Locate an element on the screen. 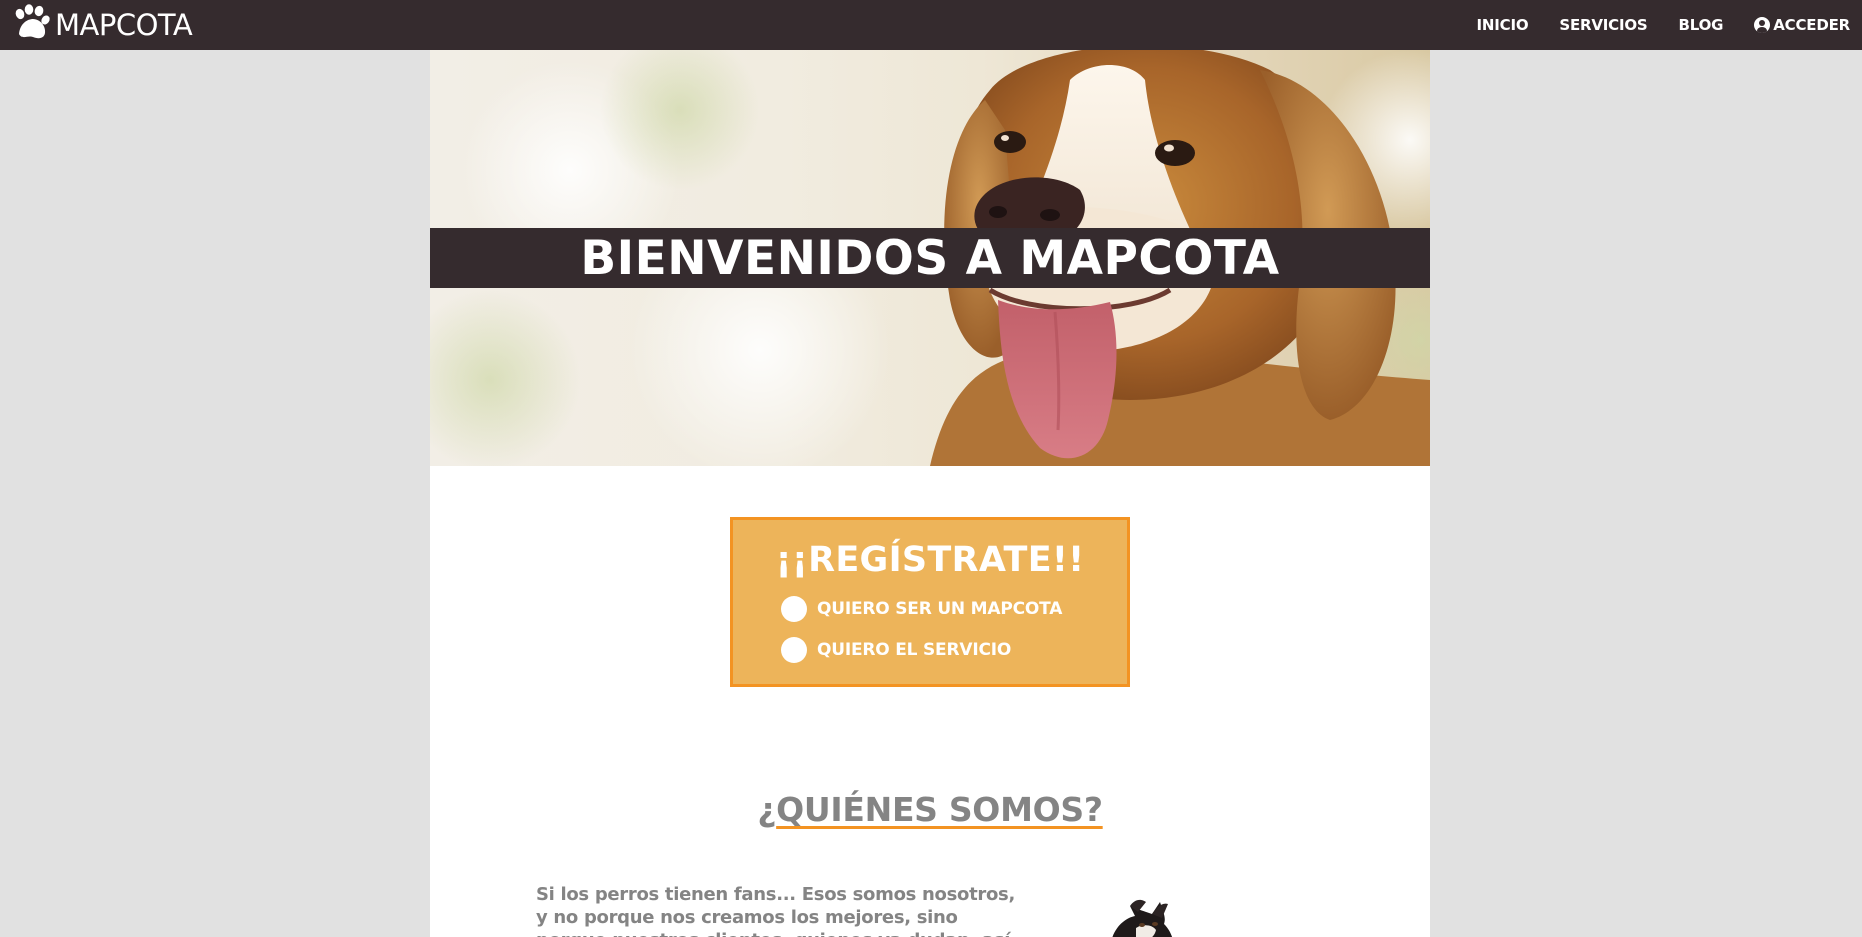 This screenshot has width=1862, height=937. hero-title: BIENVENIDOS A MAPCOTA is located at coordinates (930, 258).